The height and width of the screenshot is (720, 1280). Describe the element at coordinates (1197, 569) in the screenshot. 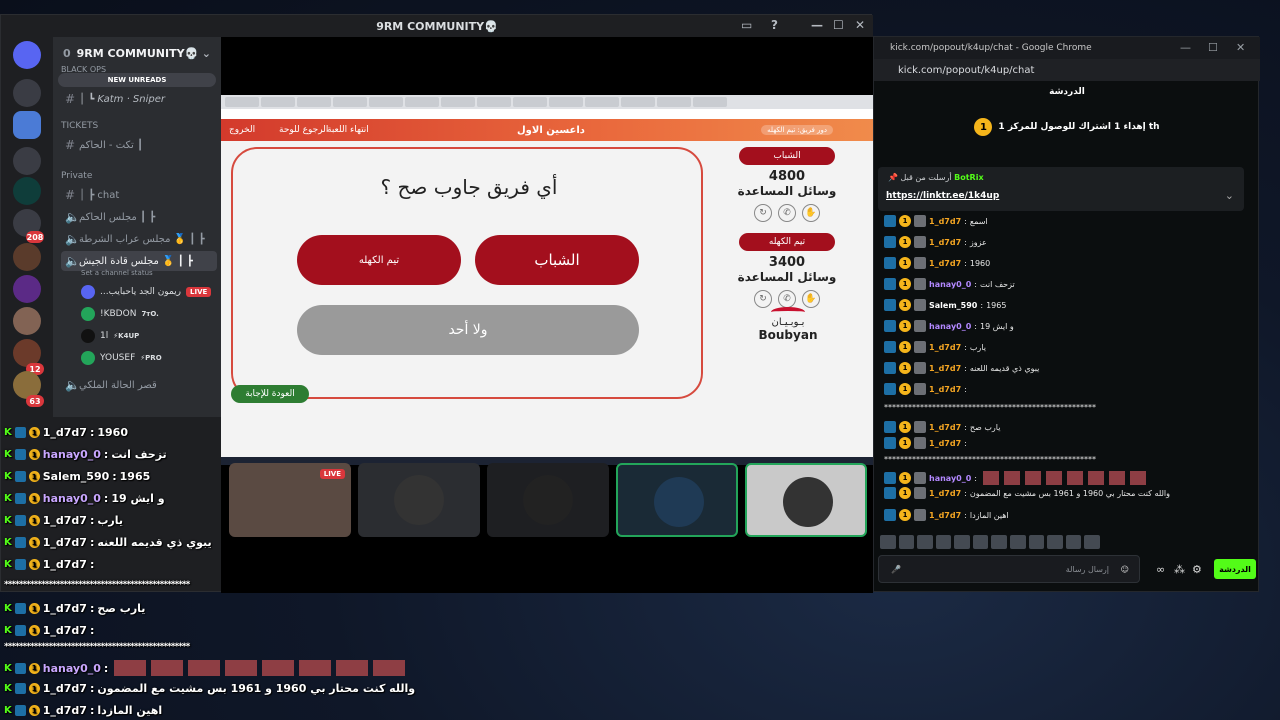

I see `gear-icon: ⚙` at that location.